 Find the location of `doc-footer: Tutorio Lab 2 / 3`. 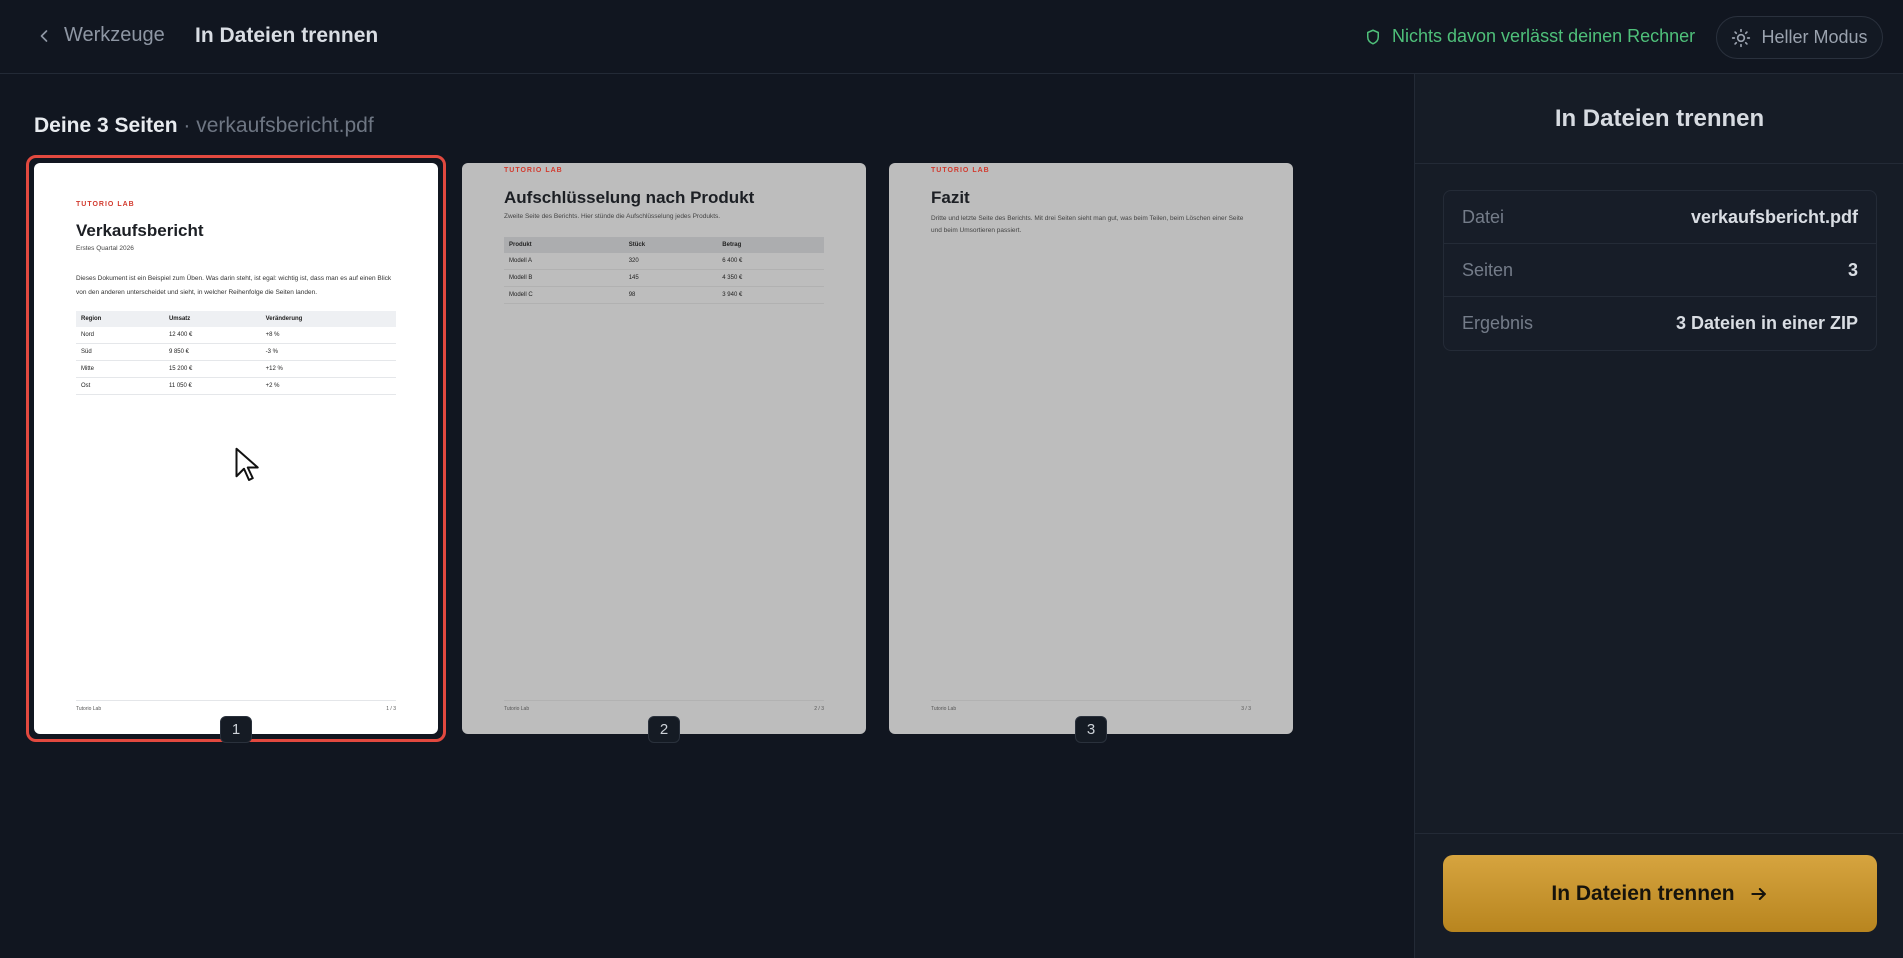

doc-footer: Tutorio Lab 2 / 3 is located at coordinates (664, 706).